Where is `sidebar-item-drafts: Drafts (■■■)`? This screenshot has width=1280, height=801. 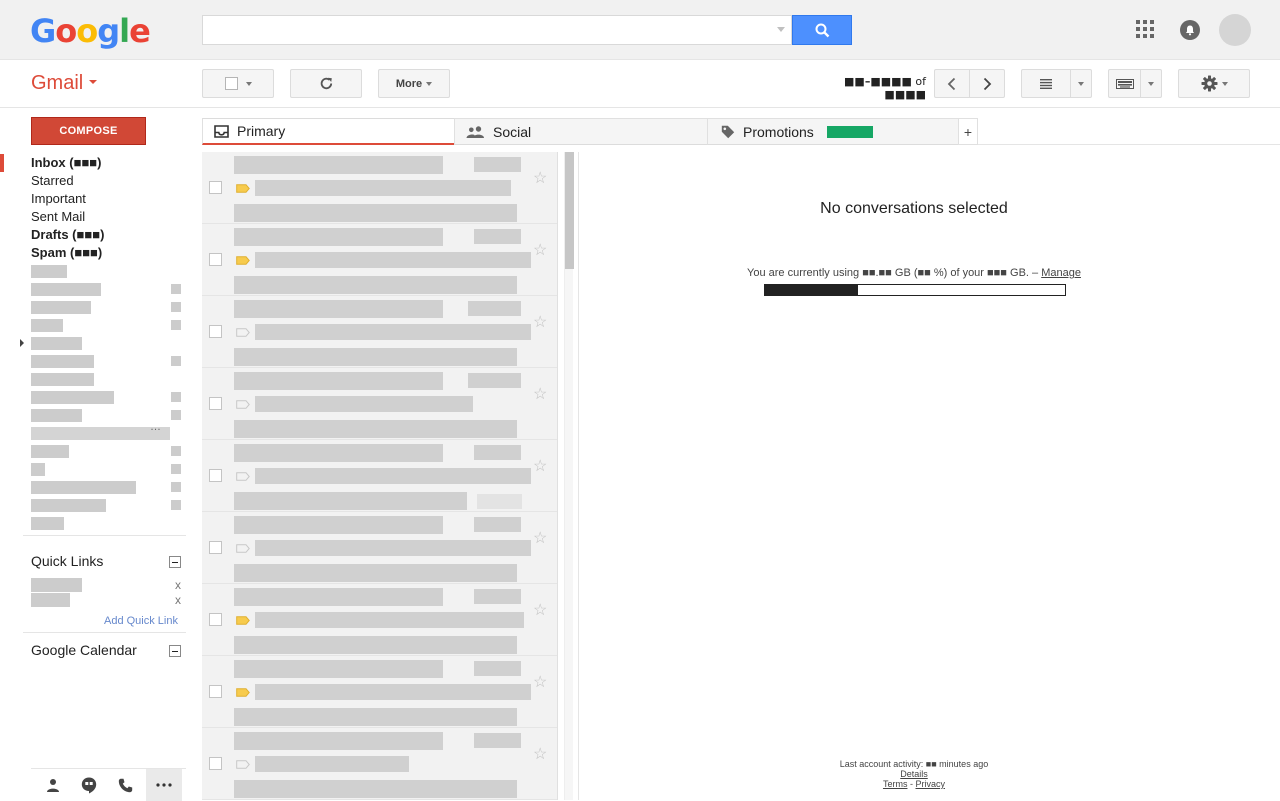
sidebar-item-drafts: Drafts (■■■) is located at coordinates (93, 235).